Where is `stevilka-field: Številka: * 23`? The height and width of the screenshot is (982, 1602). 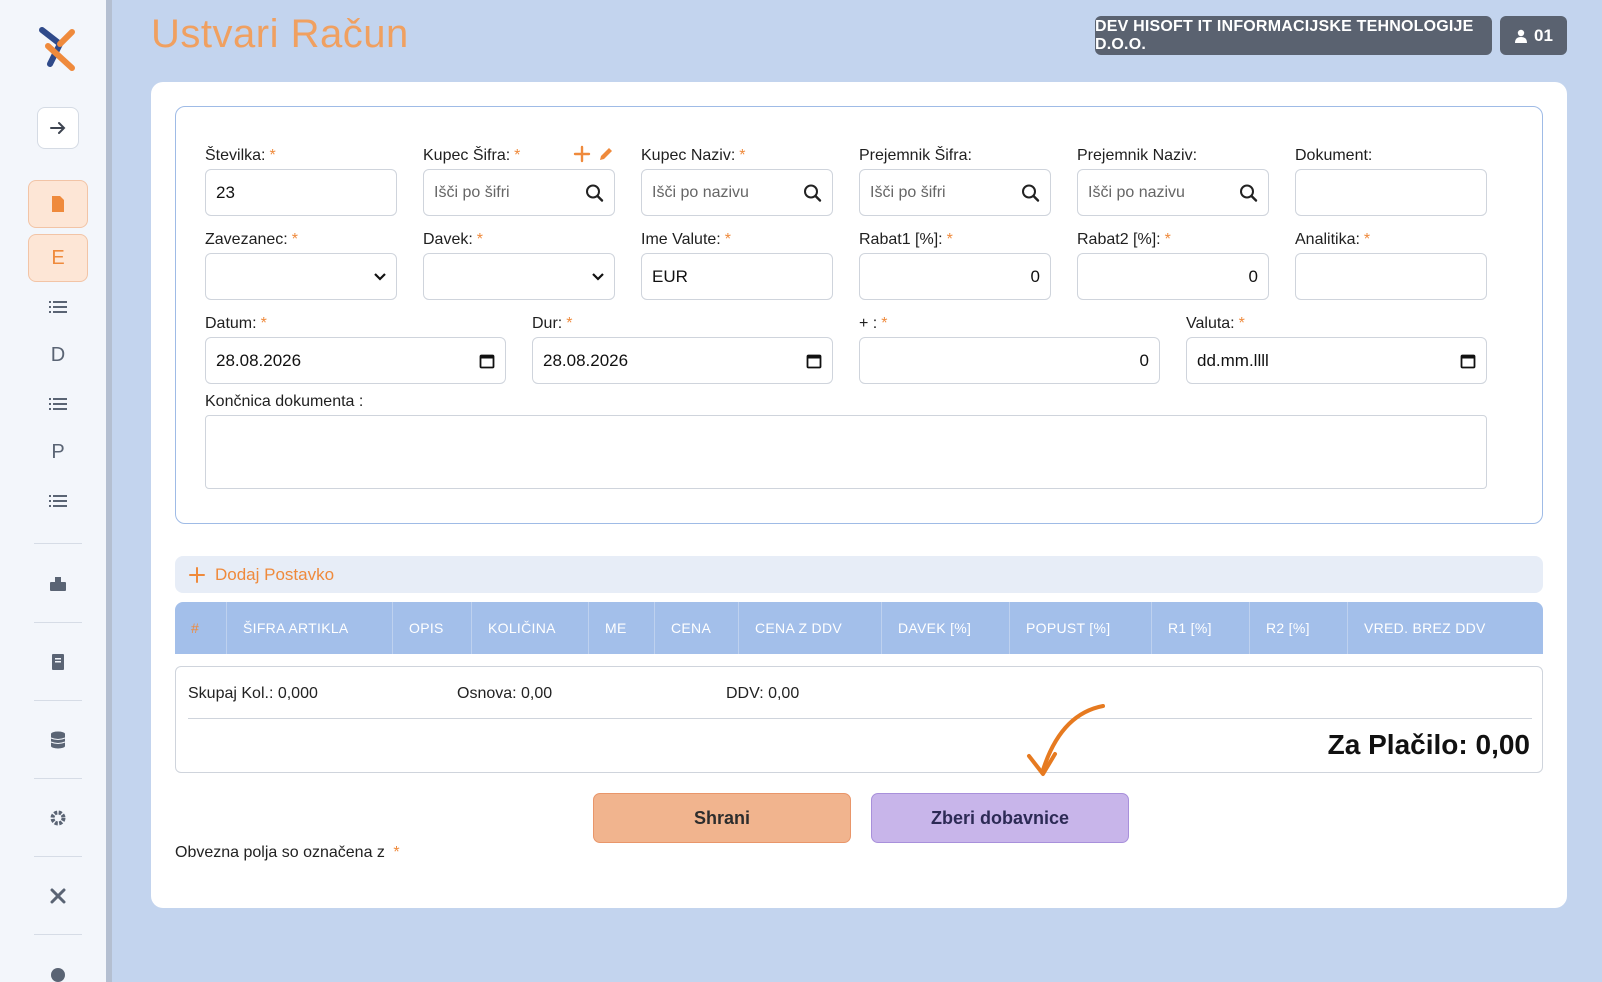
stevilka-field: Številka: * 23 is located at coordinates (301, 180).